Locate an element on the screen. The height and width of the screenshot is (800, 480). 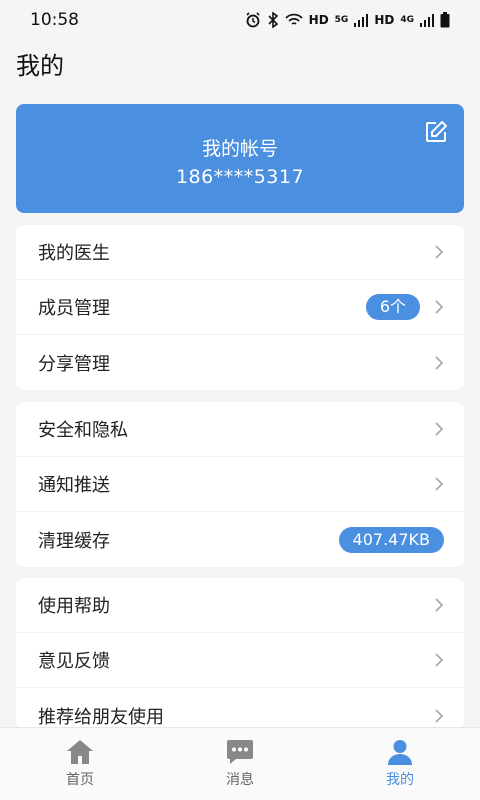
bottom-tab-bar: 首页 消息 我的 is located at coordinates (240, 763).